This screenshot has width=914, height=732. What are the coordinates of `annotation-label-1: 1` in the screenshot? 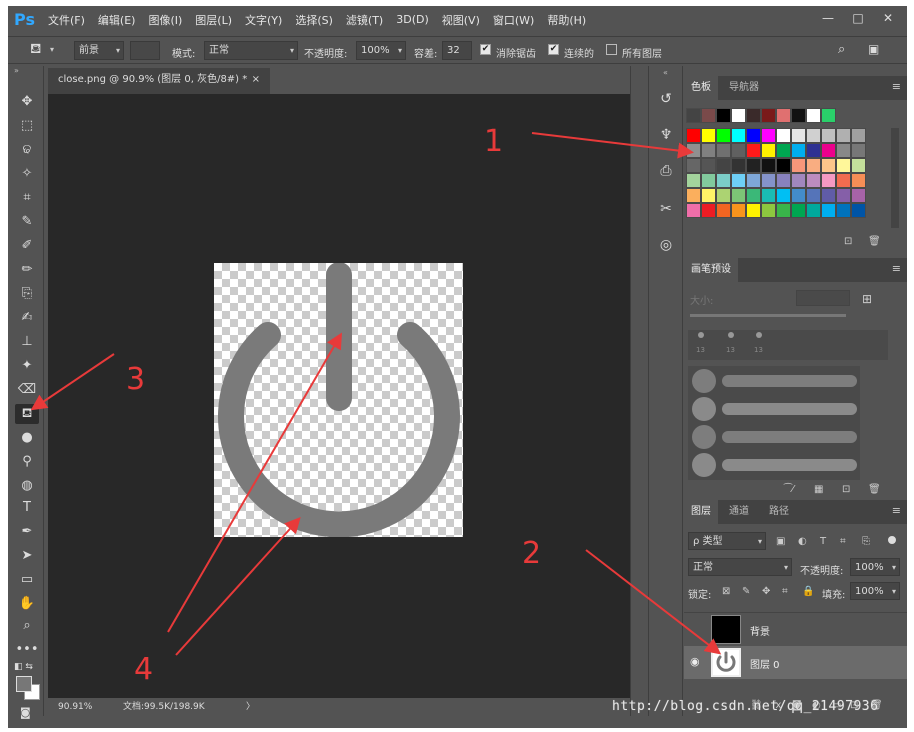 It's located at (494, 141).